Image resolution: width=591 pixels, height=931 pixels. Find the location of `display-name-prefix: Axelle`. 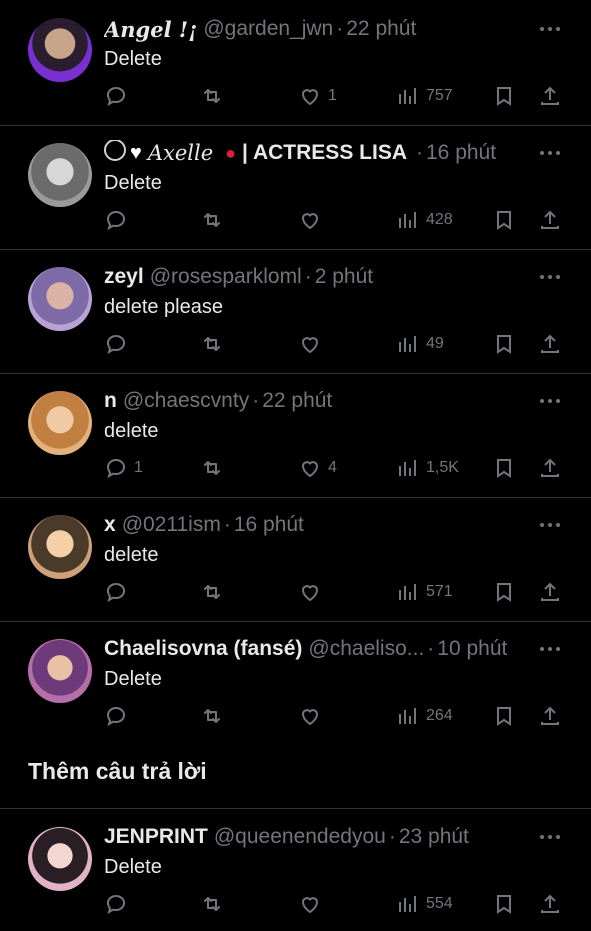

display-name-prefix: Axelle is located at coordinates (180, 153).